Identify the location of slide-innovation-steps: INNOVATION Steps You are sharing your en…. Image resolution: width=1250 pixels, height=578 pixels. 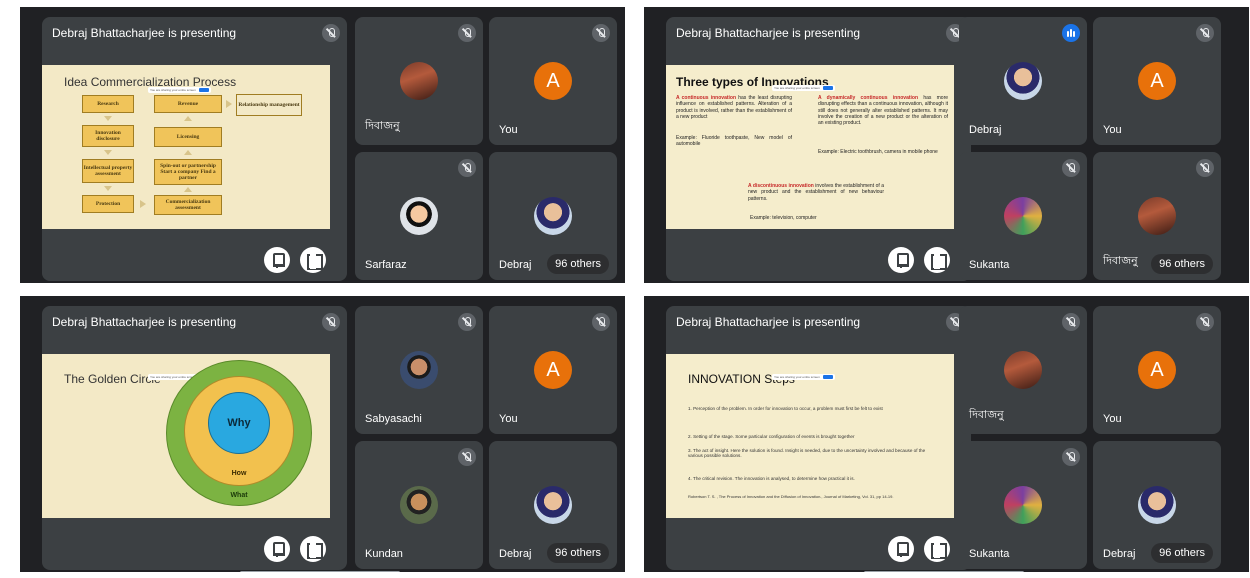
(810, 436).